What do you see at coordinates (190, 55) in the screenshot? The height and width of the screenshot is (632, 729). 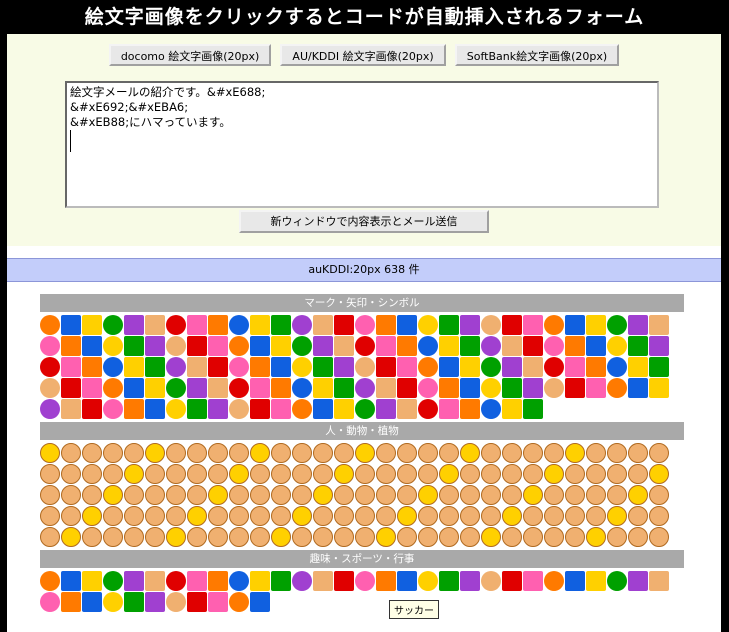 I see `tab-docomo: docomo 絵文字画像(20px)` at bounding box center [190, 55].